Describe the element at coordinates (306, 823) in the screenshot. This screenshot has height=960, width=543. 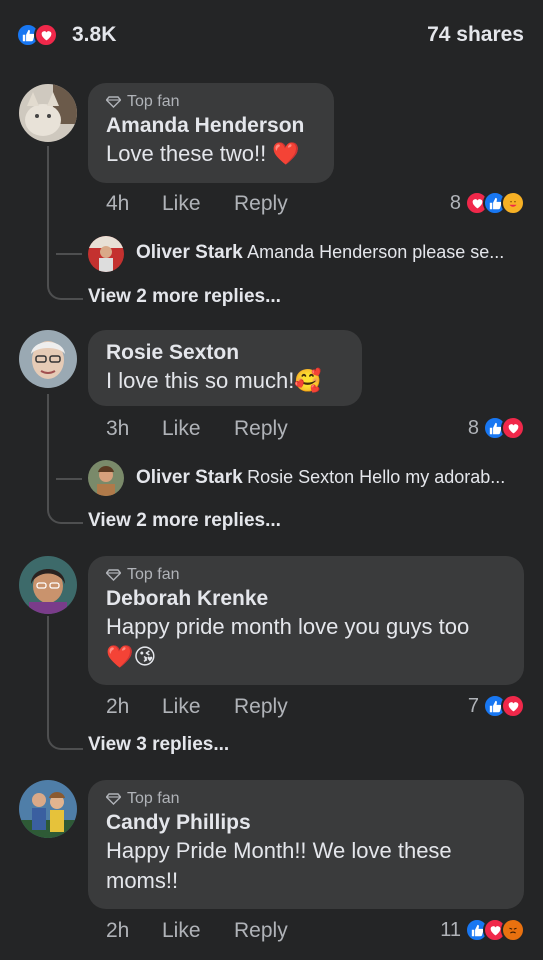
I see `commenter-name: Candy Phillips` at that location.